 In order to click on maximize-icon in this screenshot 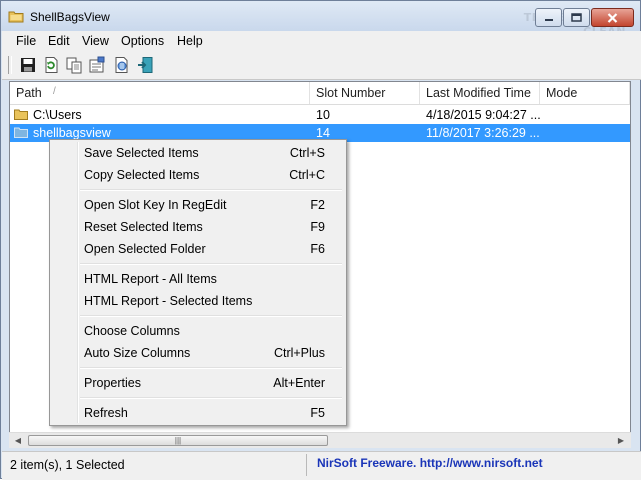, I will do `click(576, 17)`.